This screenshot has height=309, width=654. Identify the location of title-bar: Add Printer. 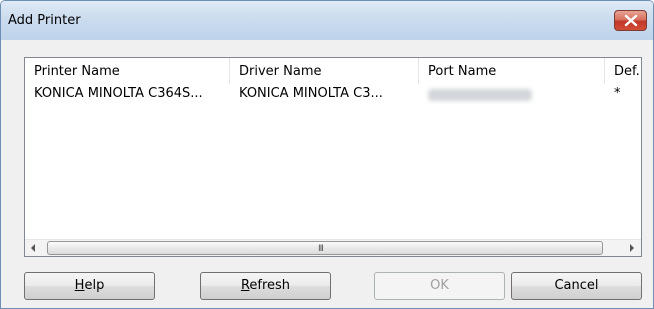
(327, 20).